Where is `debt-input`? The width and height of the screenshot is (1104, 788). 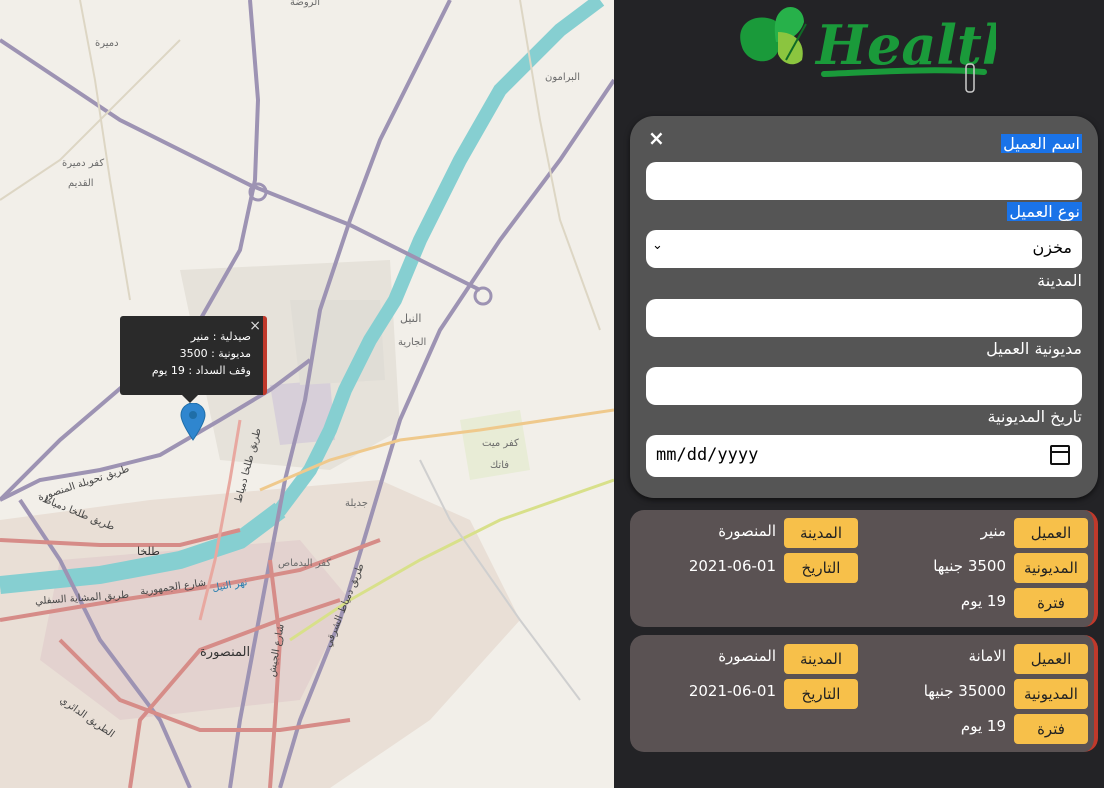
debt-input is located at coordinates (864, 386).